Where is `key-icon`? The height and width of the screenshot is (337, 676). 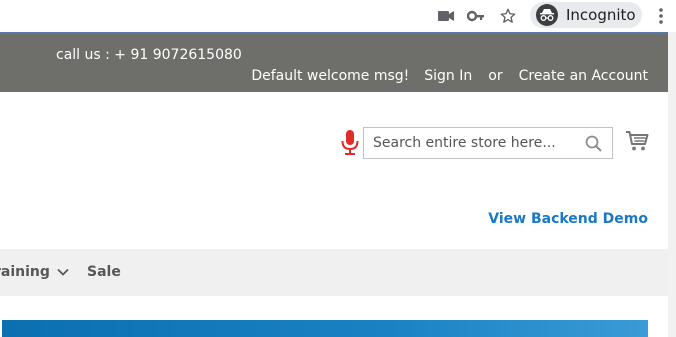
key-icon is located at coordinates (476, 16).